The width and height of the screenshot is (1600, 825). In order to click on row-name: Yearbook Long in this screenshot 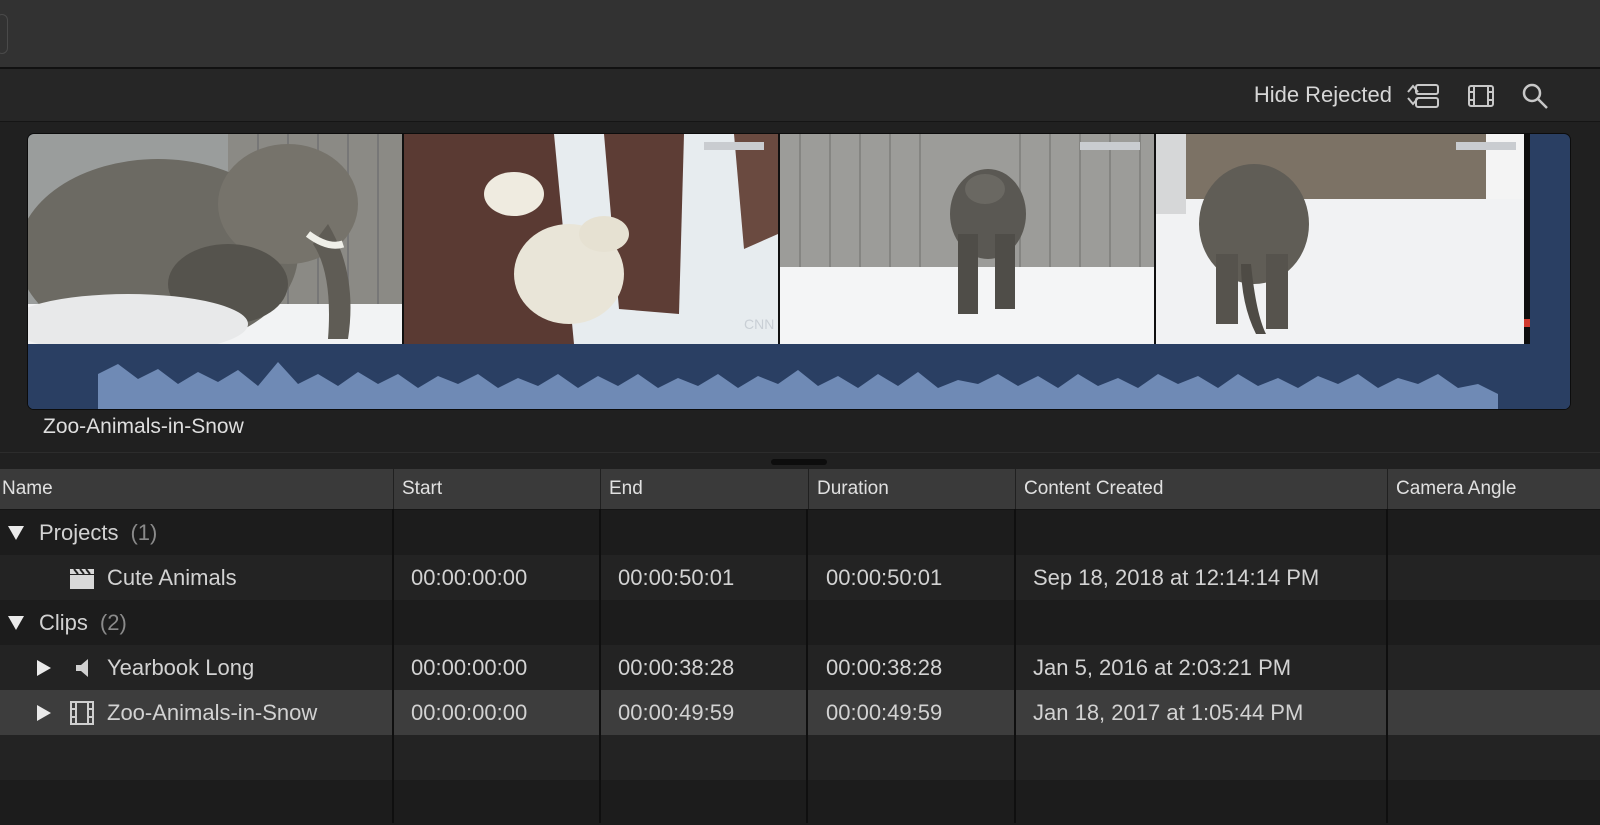, I will do `click(181, 667)`.